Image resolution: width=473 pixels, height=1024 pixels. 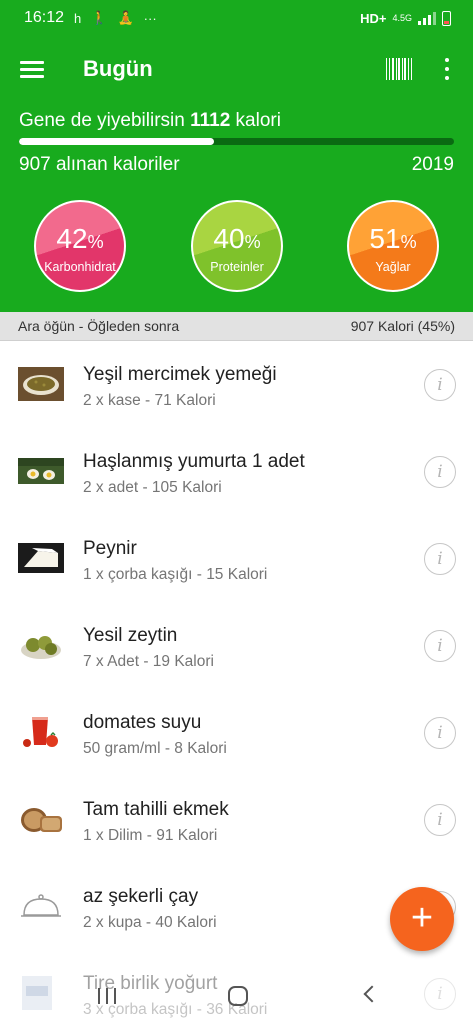 What do you see at coordinates (102, 120) in the screenshot?
I see `remaining-prefix: Gene de yiyebilirsin` at bounding box center [102, 120].